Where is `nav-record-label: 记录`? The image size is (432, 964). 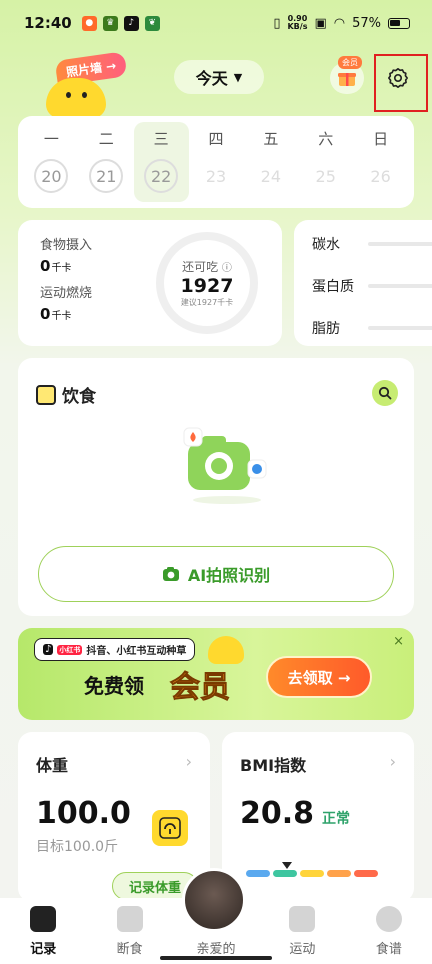 nav-record-label: 记录 is located at coordinates (43, 949).